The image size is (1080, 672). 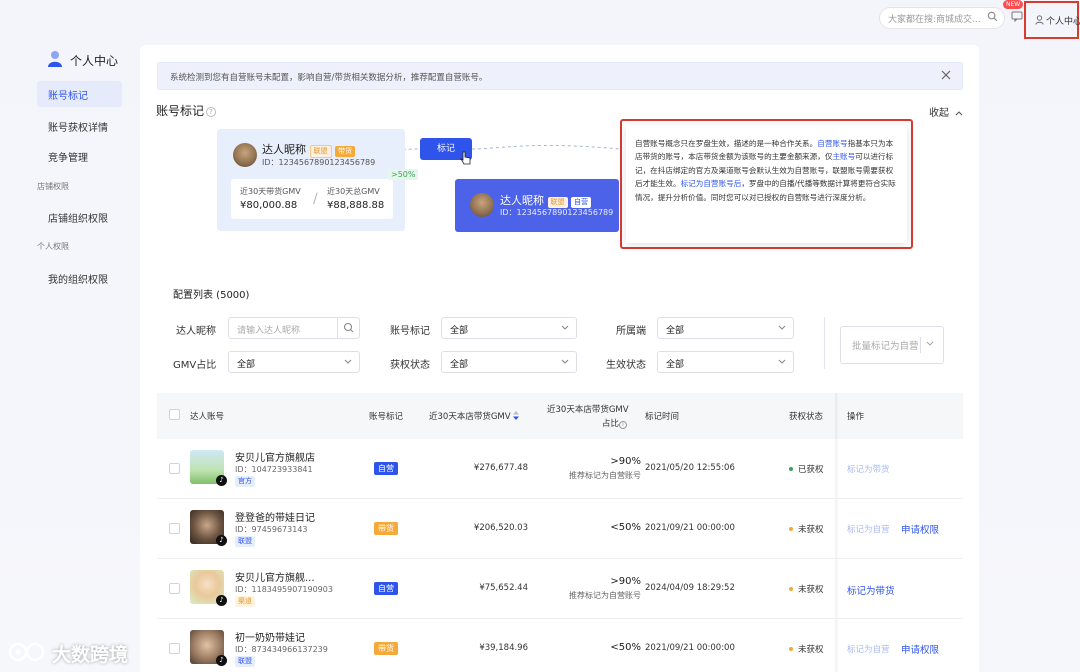 What do you see at coordinates (725, 328) in the screenshot?
I see `belong-filter-select: 全部` at bounding box center [725, 328].